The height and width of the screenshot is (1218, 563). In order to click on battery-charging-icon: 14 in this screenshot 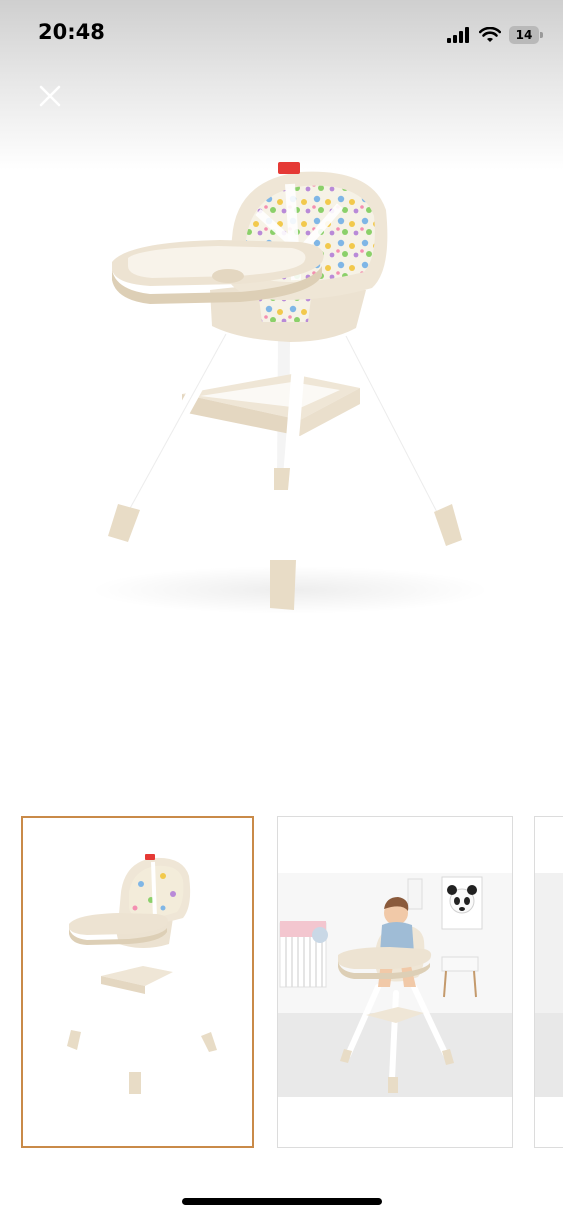, I will do `click(526, 35)`.